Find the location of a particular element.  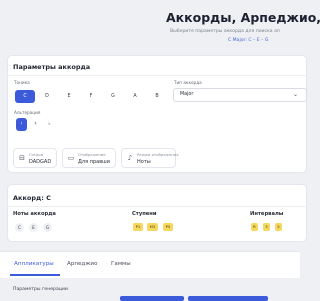

guitar-caption: Гитара is located at coordinates (36, 154).